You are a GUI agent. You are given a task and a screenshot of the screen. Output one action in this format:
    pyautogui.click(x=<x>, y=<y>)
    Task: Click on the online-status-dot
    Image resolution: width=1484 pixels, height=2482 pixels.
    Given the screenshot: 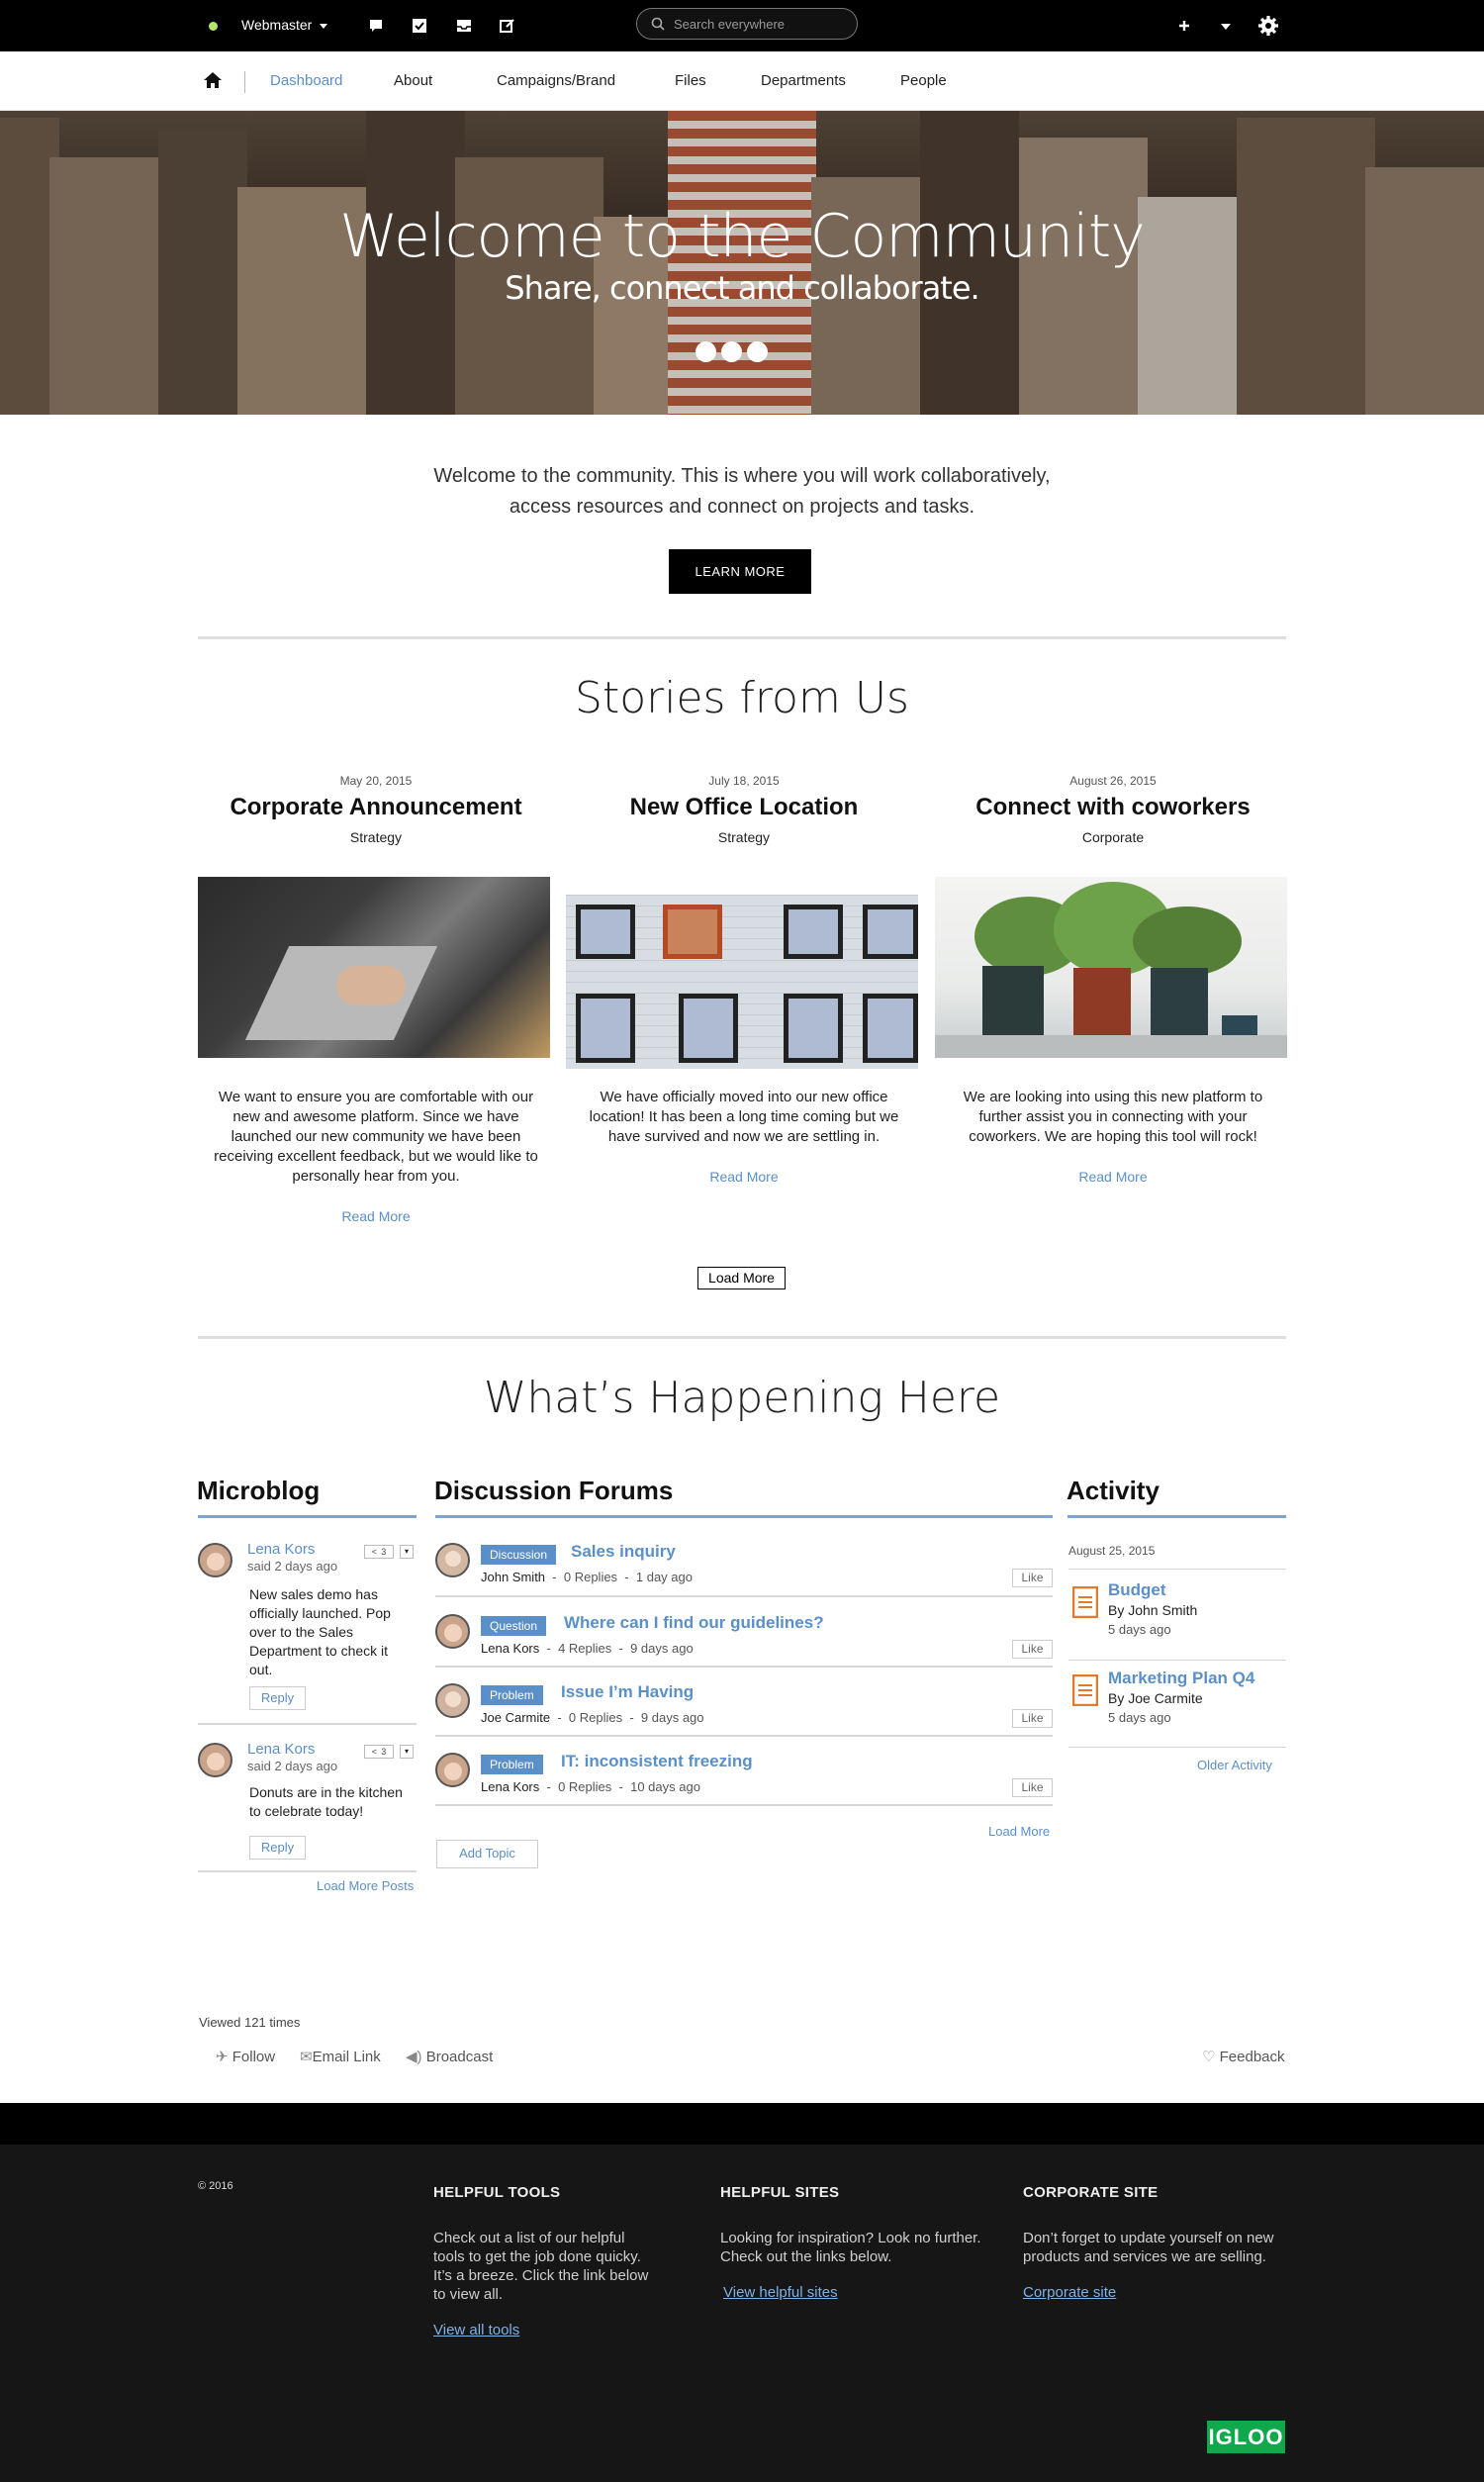 What is the action you would take?
    pyautogui.click(x=213, y=27)
    